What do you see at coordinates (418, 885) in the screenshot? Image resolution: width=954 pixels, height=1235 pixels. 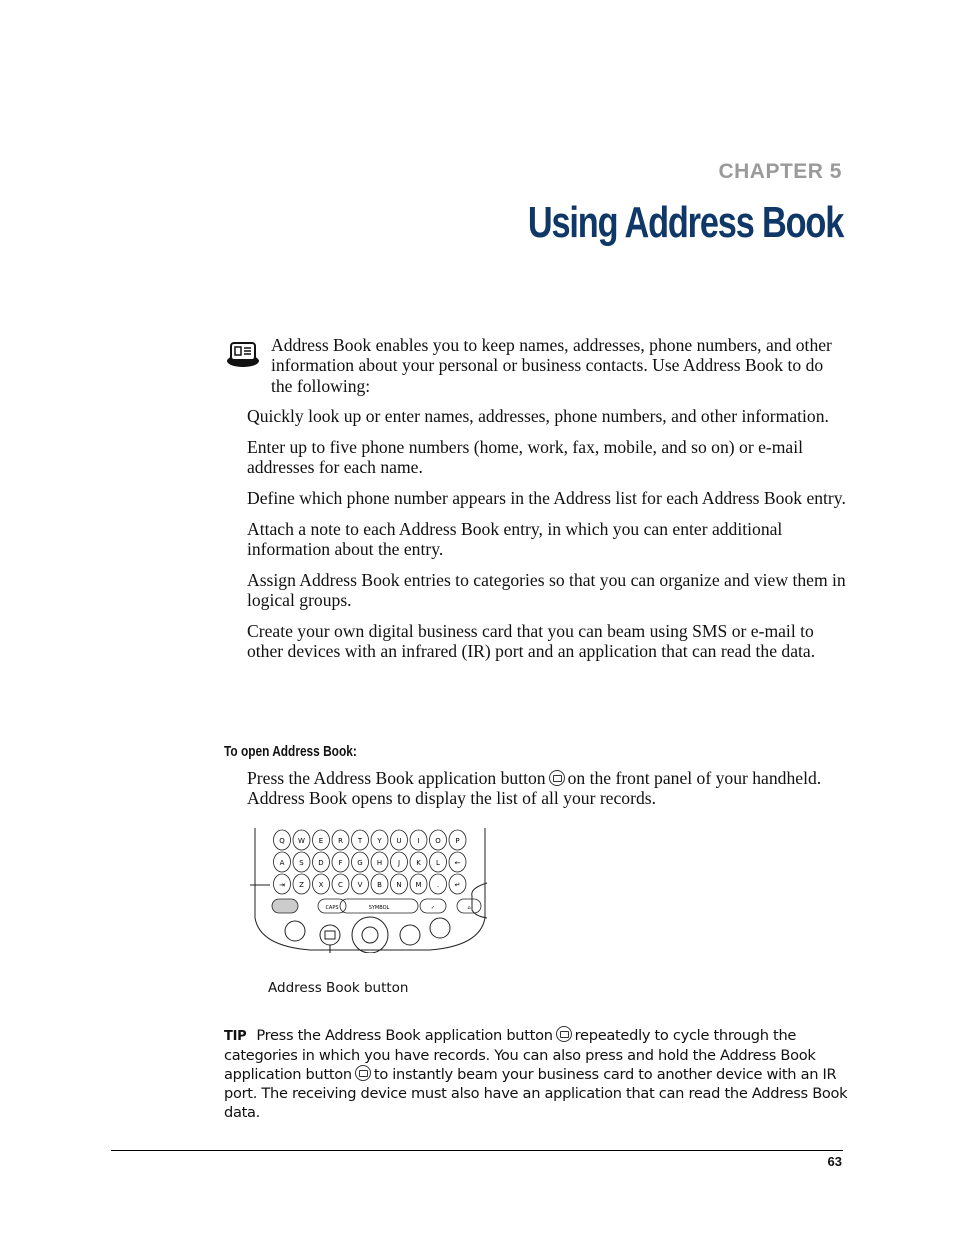 I see `keyboard-key-label: M` at bounding box center [418, 885].